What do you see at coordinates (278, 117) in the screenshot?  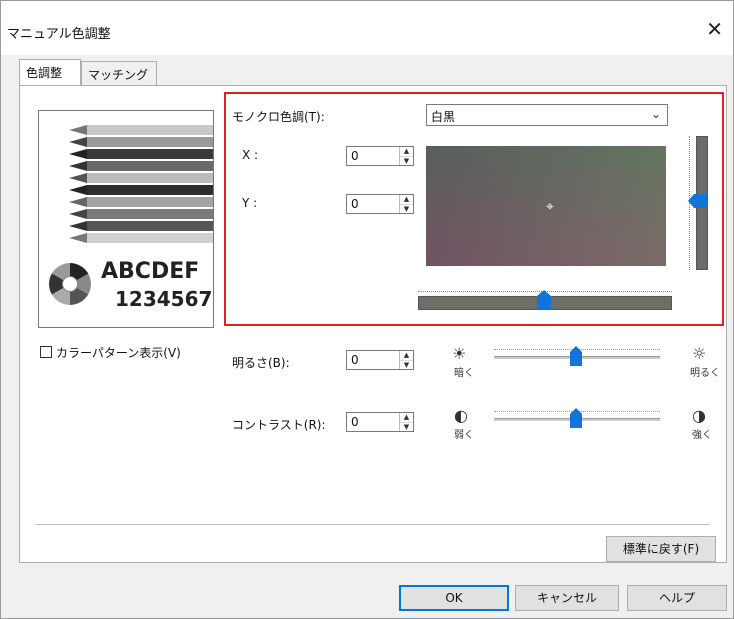 I see `tone-label: モノクロ色調(T):` at bounding box center [278, 117].